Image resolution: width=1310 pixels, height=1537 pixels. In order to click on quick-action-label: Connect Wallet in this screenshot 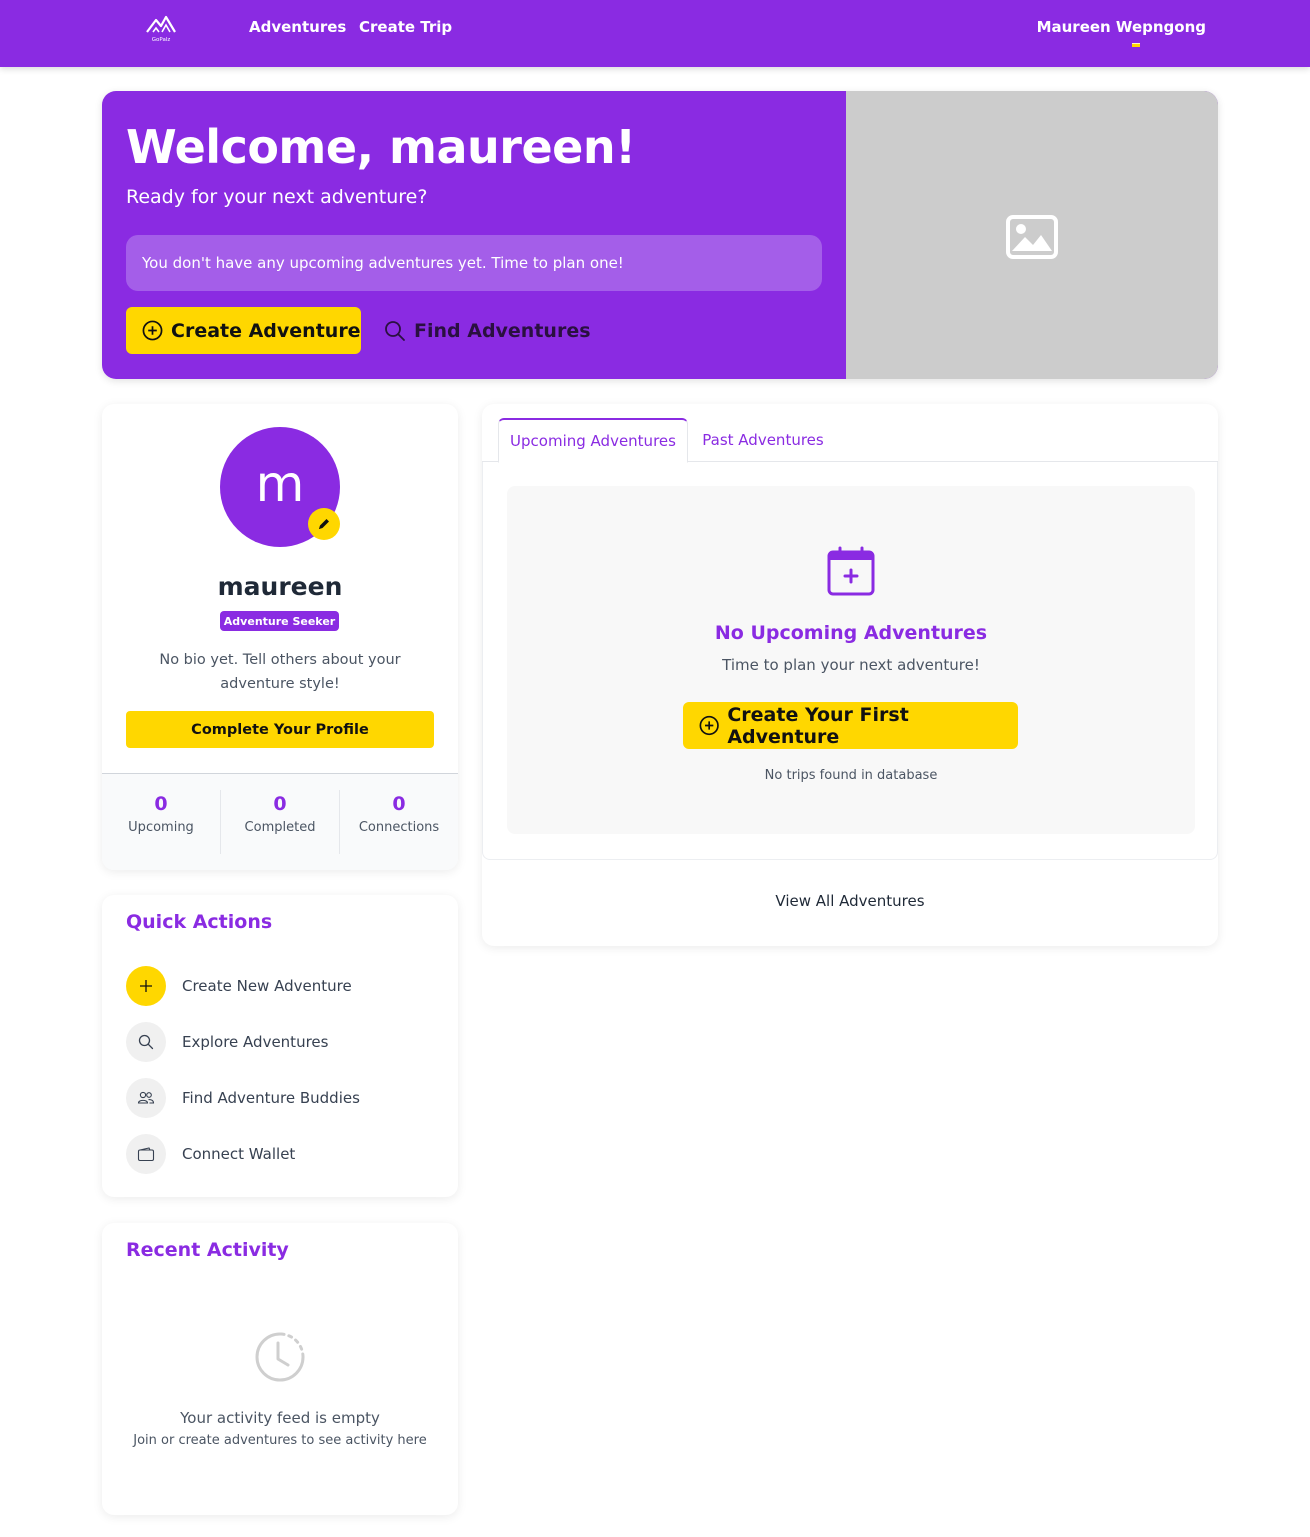, I will do `click(239, 1154)`.